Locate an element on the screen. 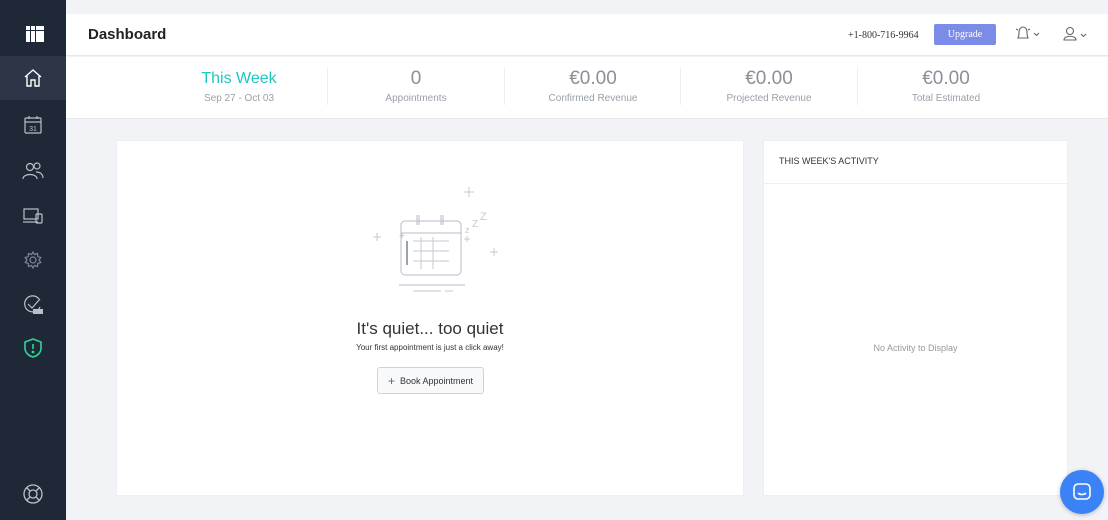  book-appointment-label: Book Appointment is located at coordinates (436, 380).